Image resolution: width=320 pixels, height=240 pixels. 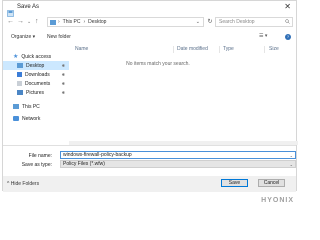 What do you see at coordinates (149, 36) in the screenshot?
I see `toolbar: Organize ▾ New folder ☰ ▾ ?` at bounding box center [149, 36].